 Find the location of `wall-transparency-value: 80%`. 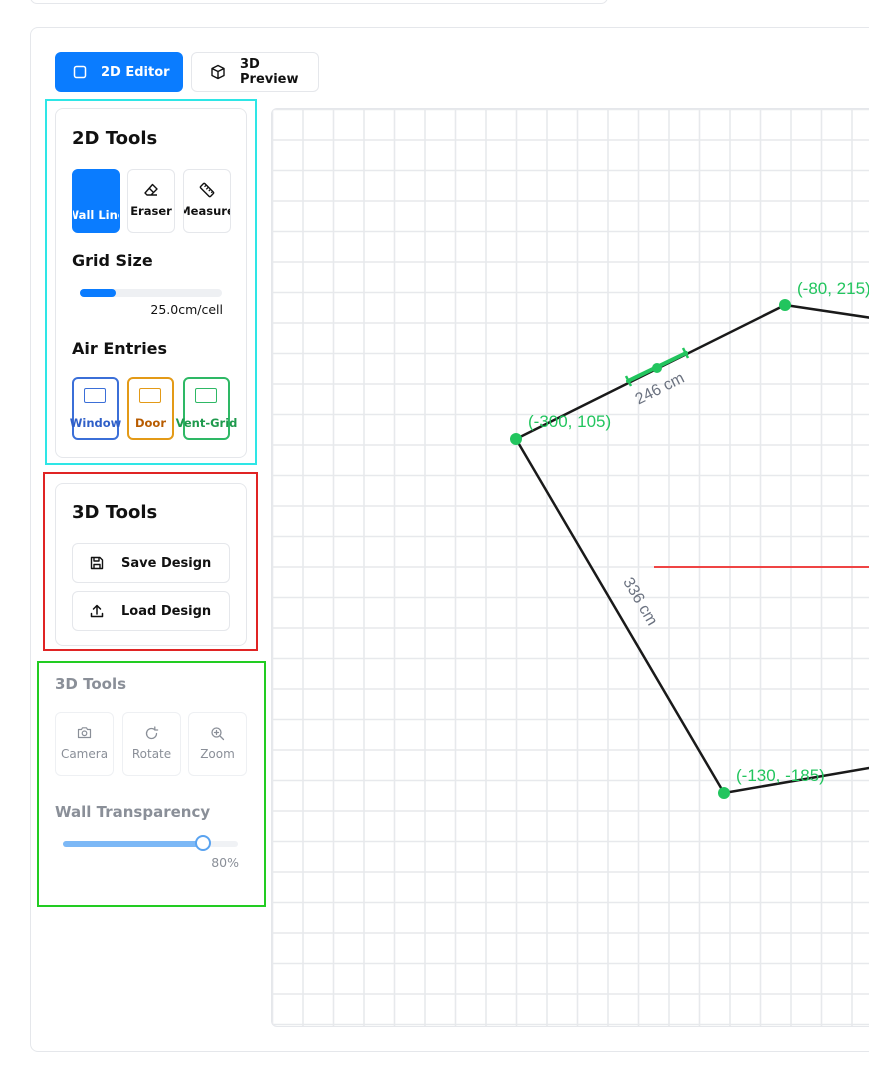

wall-transparency-value: 80% is located at coordinates (225, 862).